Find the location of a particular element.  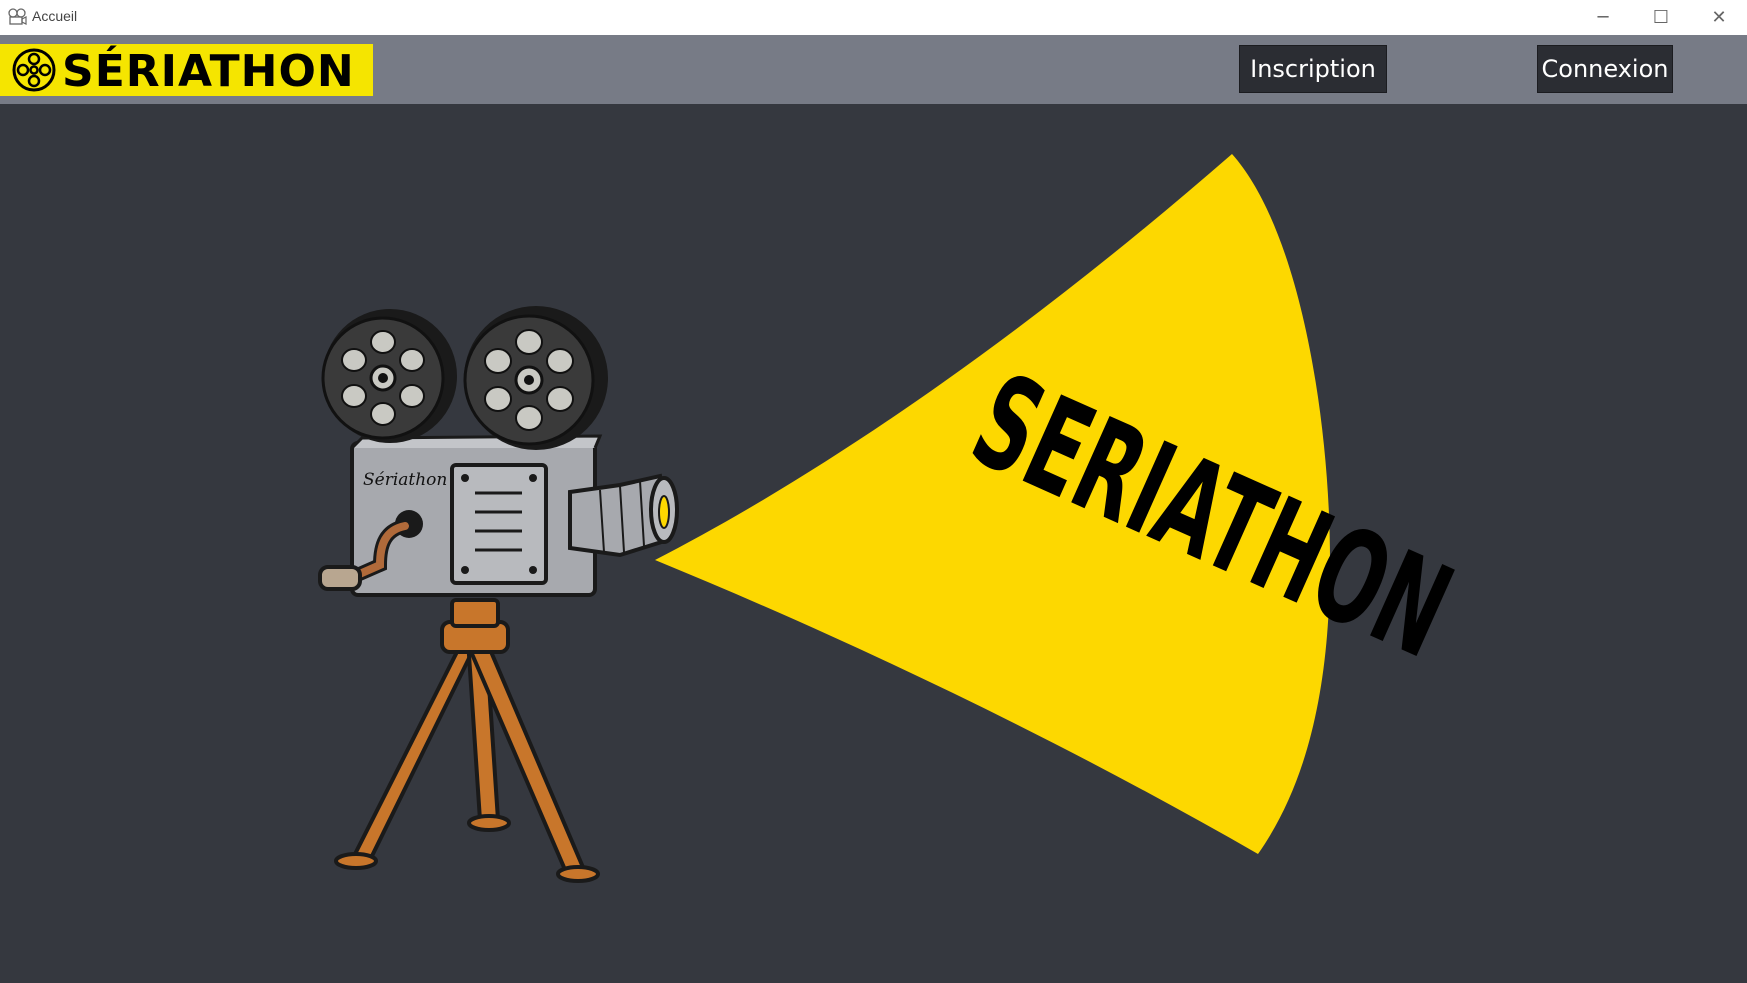

film-reels is located at coordinates (464, 378).